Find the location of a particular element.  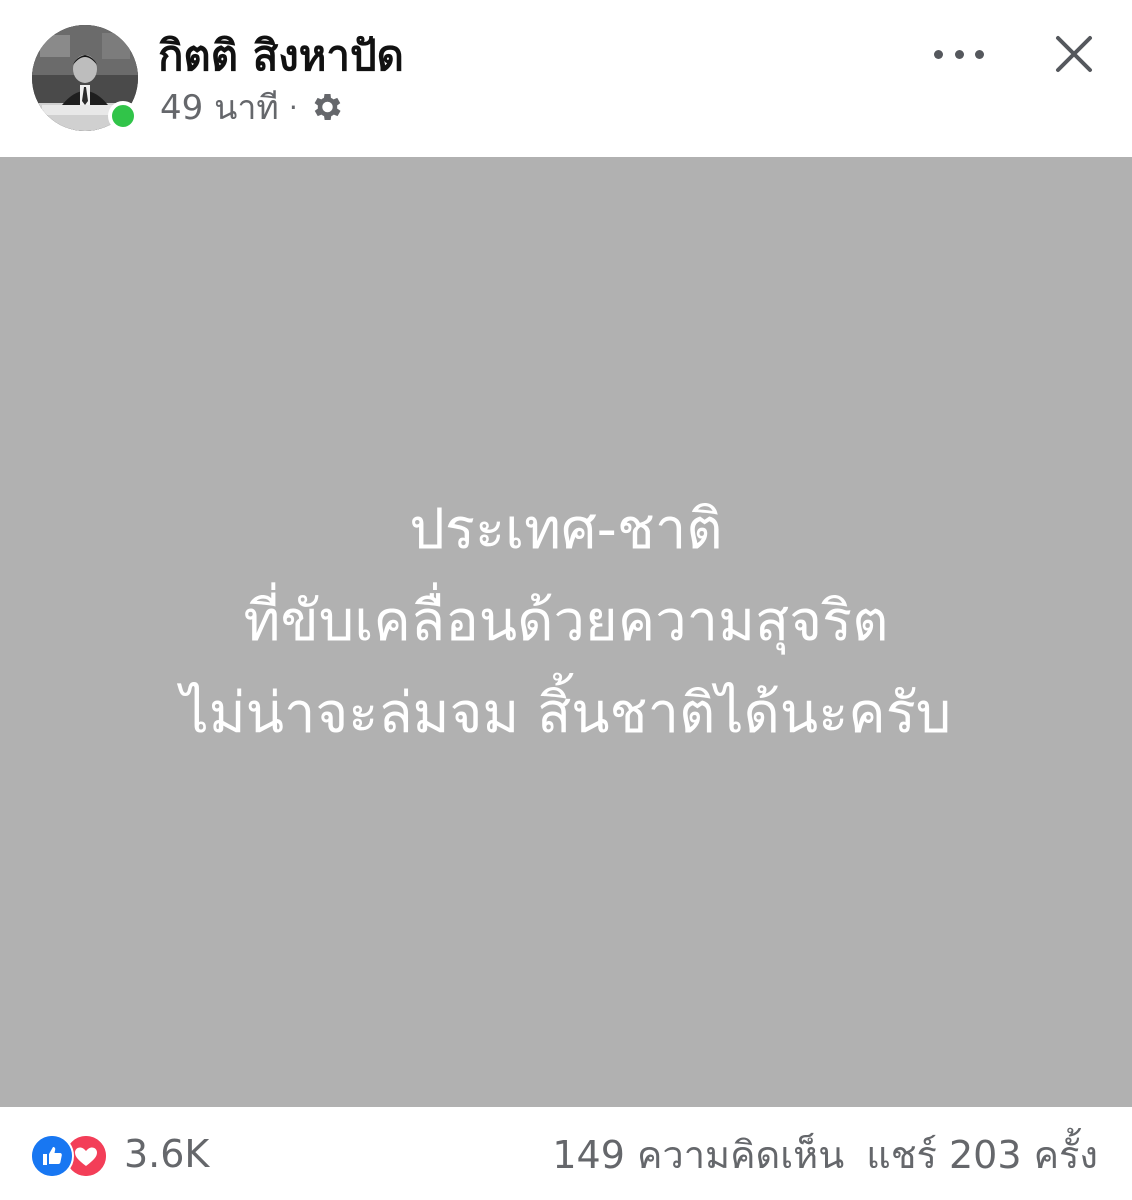

reaction-icons is located at coordinates (69, 1155).